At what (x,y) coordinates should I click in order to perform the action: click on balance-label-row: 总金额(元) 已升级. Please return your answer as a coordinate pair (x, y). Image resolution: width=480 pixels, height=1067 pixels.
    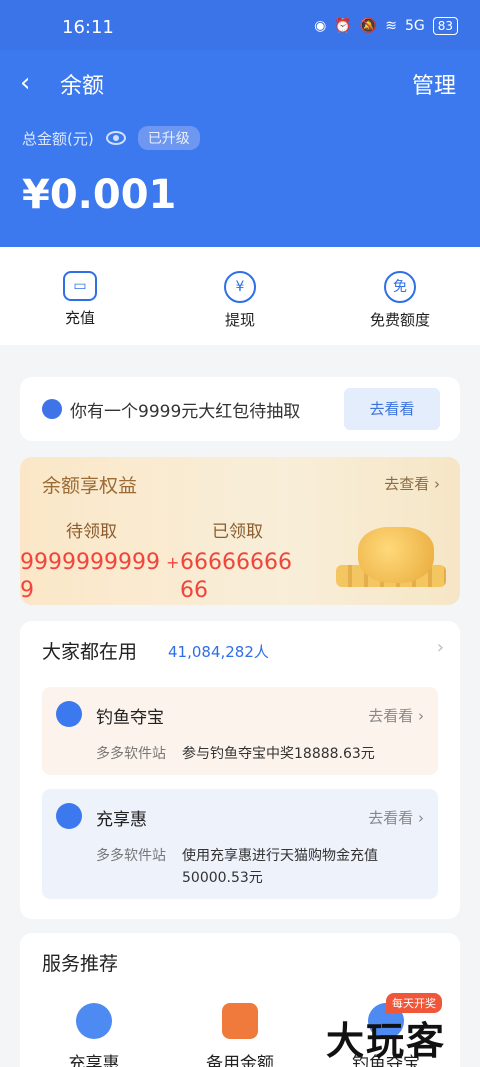
    Looking at the image, I should click on (111, 138).